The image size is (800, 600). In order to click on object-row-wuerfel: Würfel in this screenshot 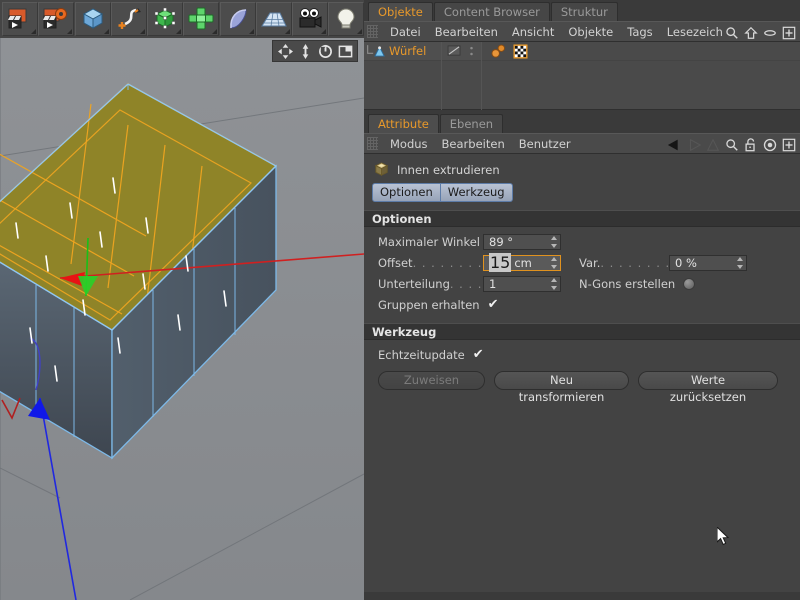, I will do `click(402, 51)`.